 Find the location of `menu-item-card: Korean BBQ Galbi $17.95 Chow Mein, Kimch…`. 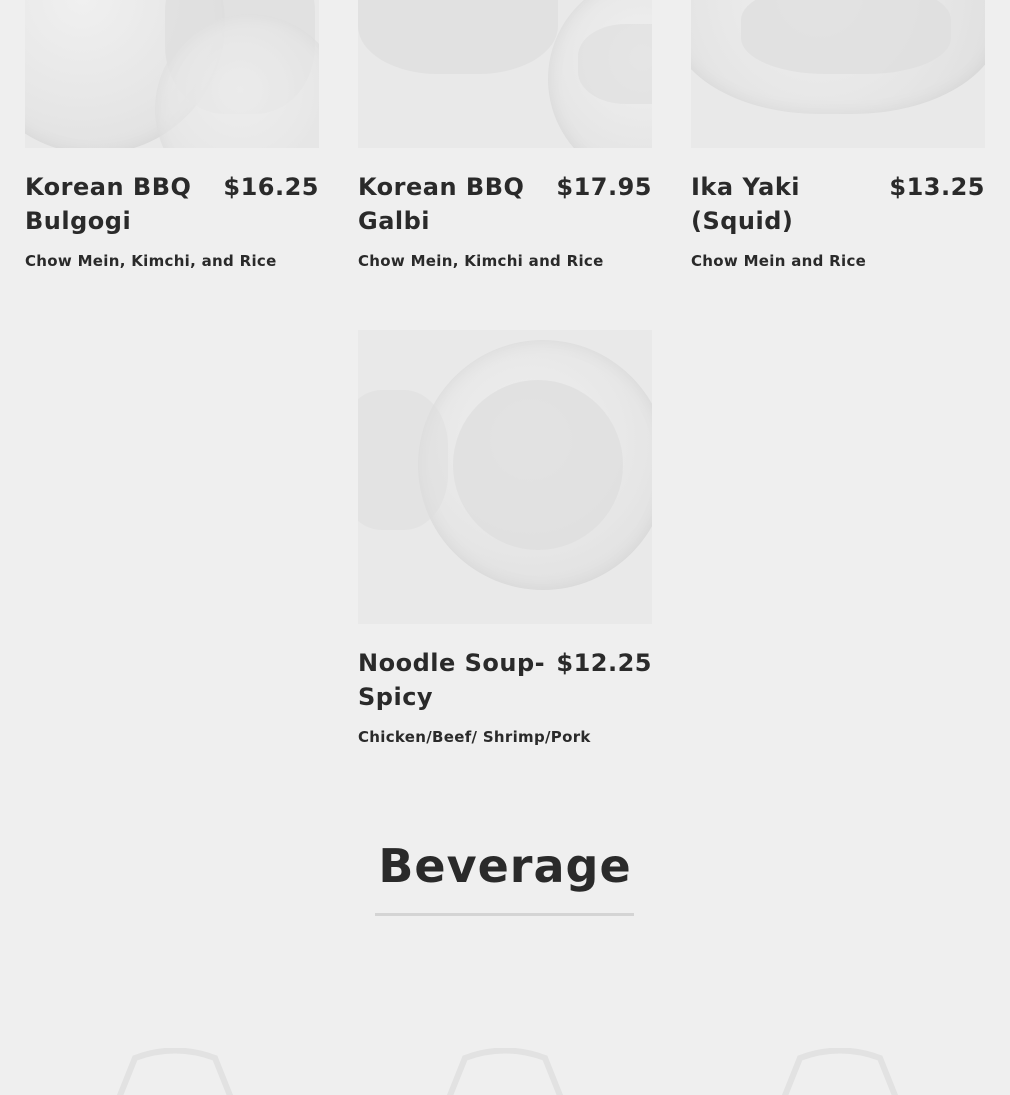

menu-item-card: Korean BBQ Galbi $17.95 Chow Mein, Kimch… is located at coordinates (505, 135).